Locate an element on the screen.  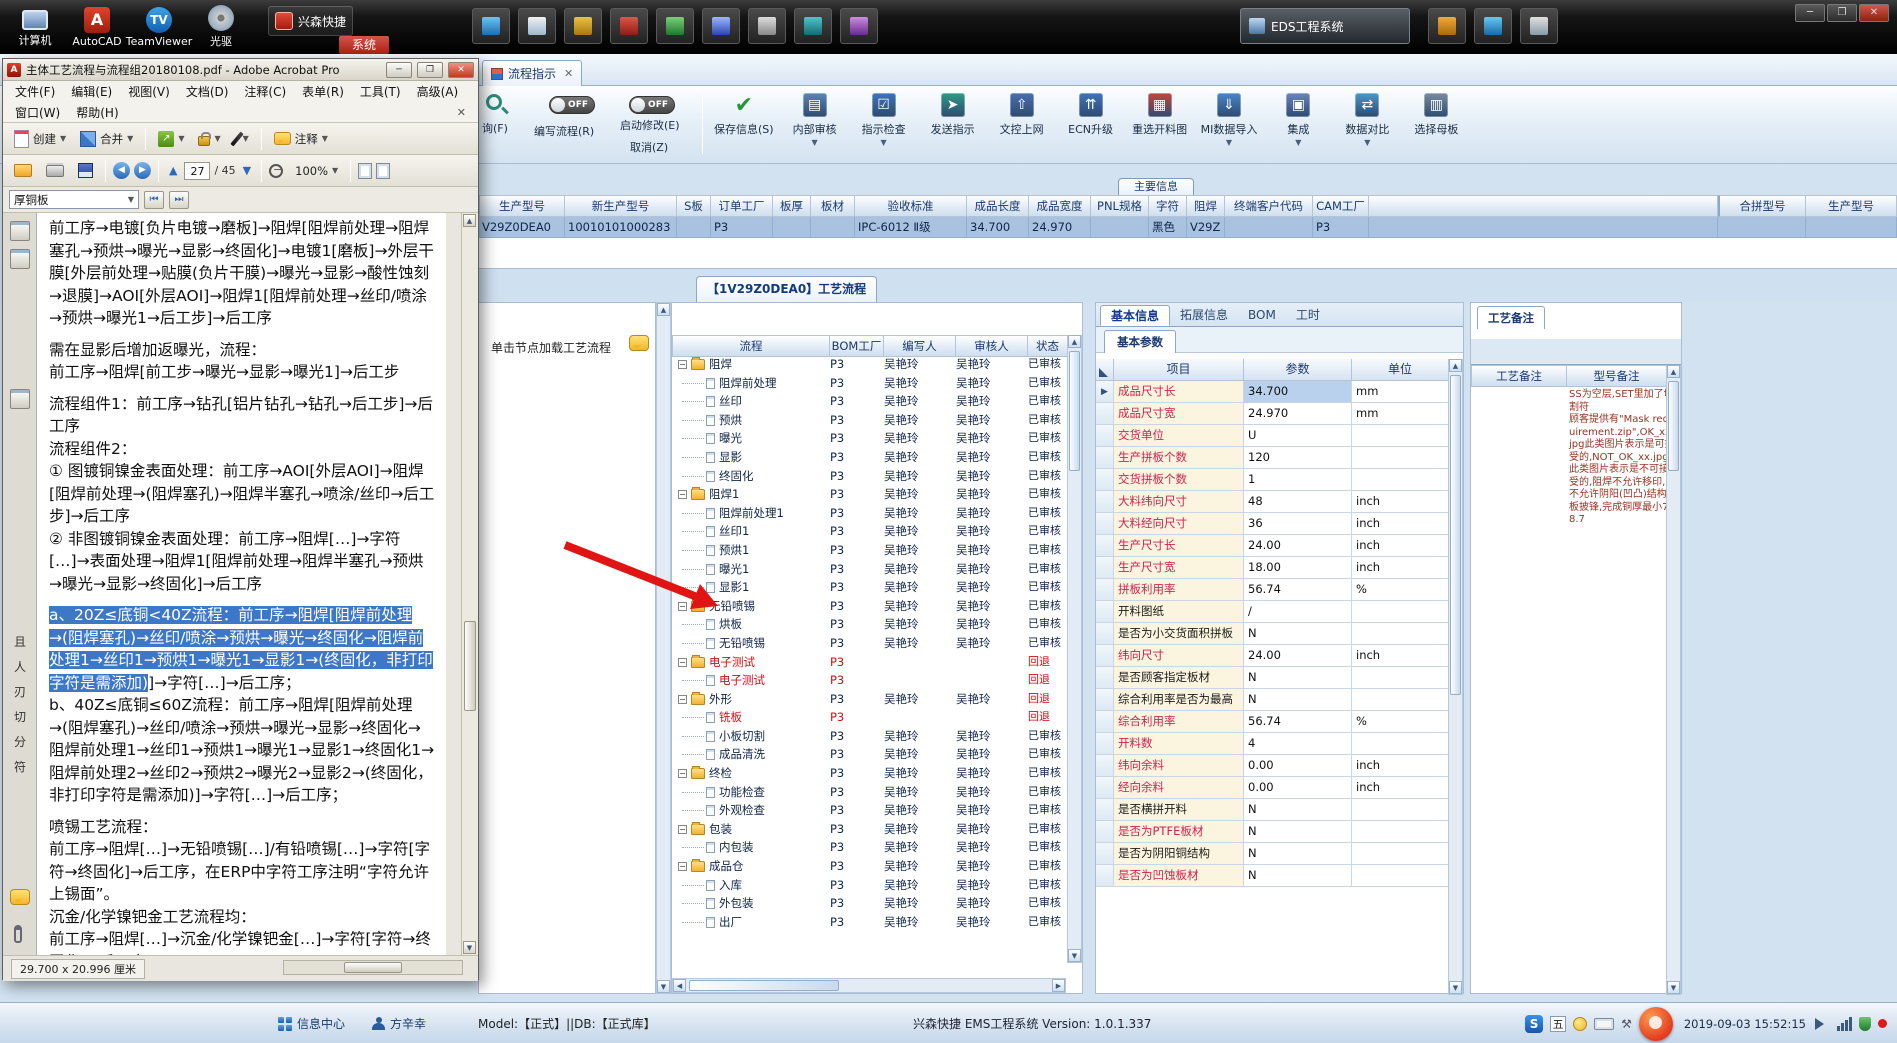
column-header: 合拼型号 is located at coordinates (1762, 206).